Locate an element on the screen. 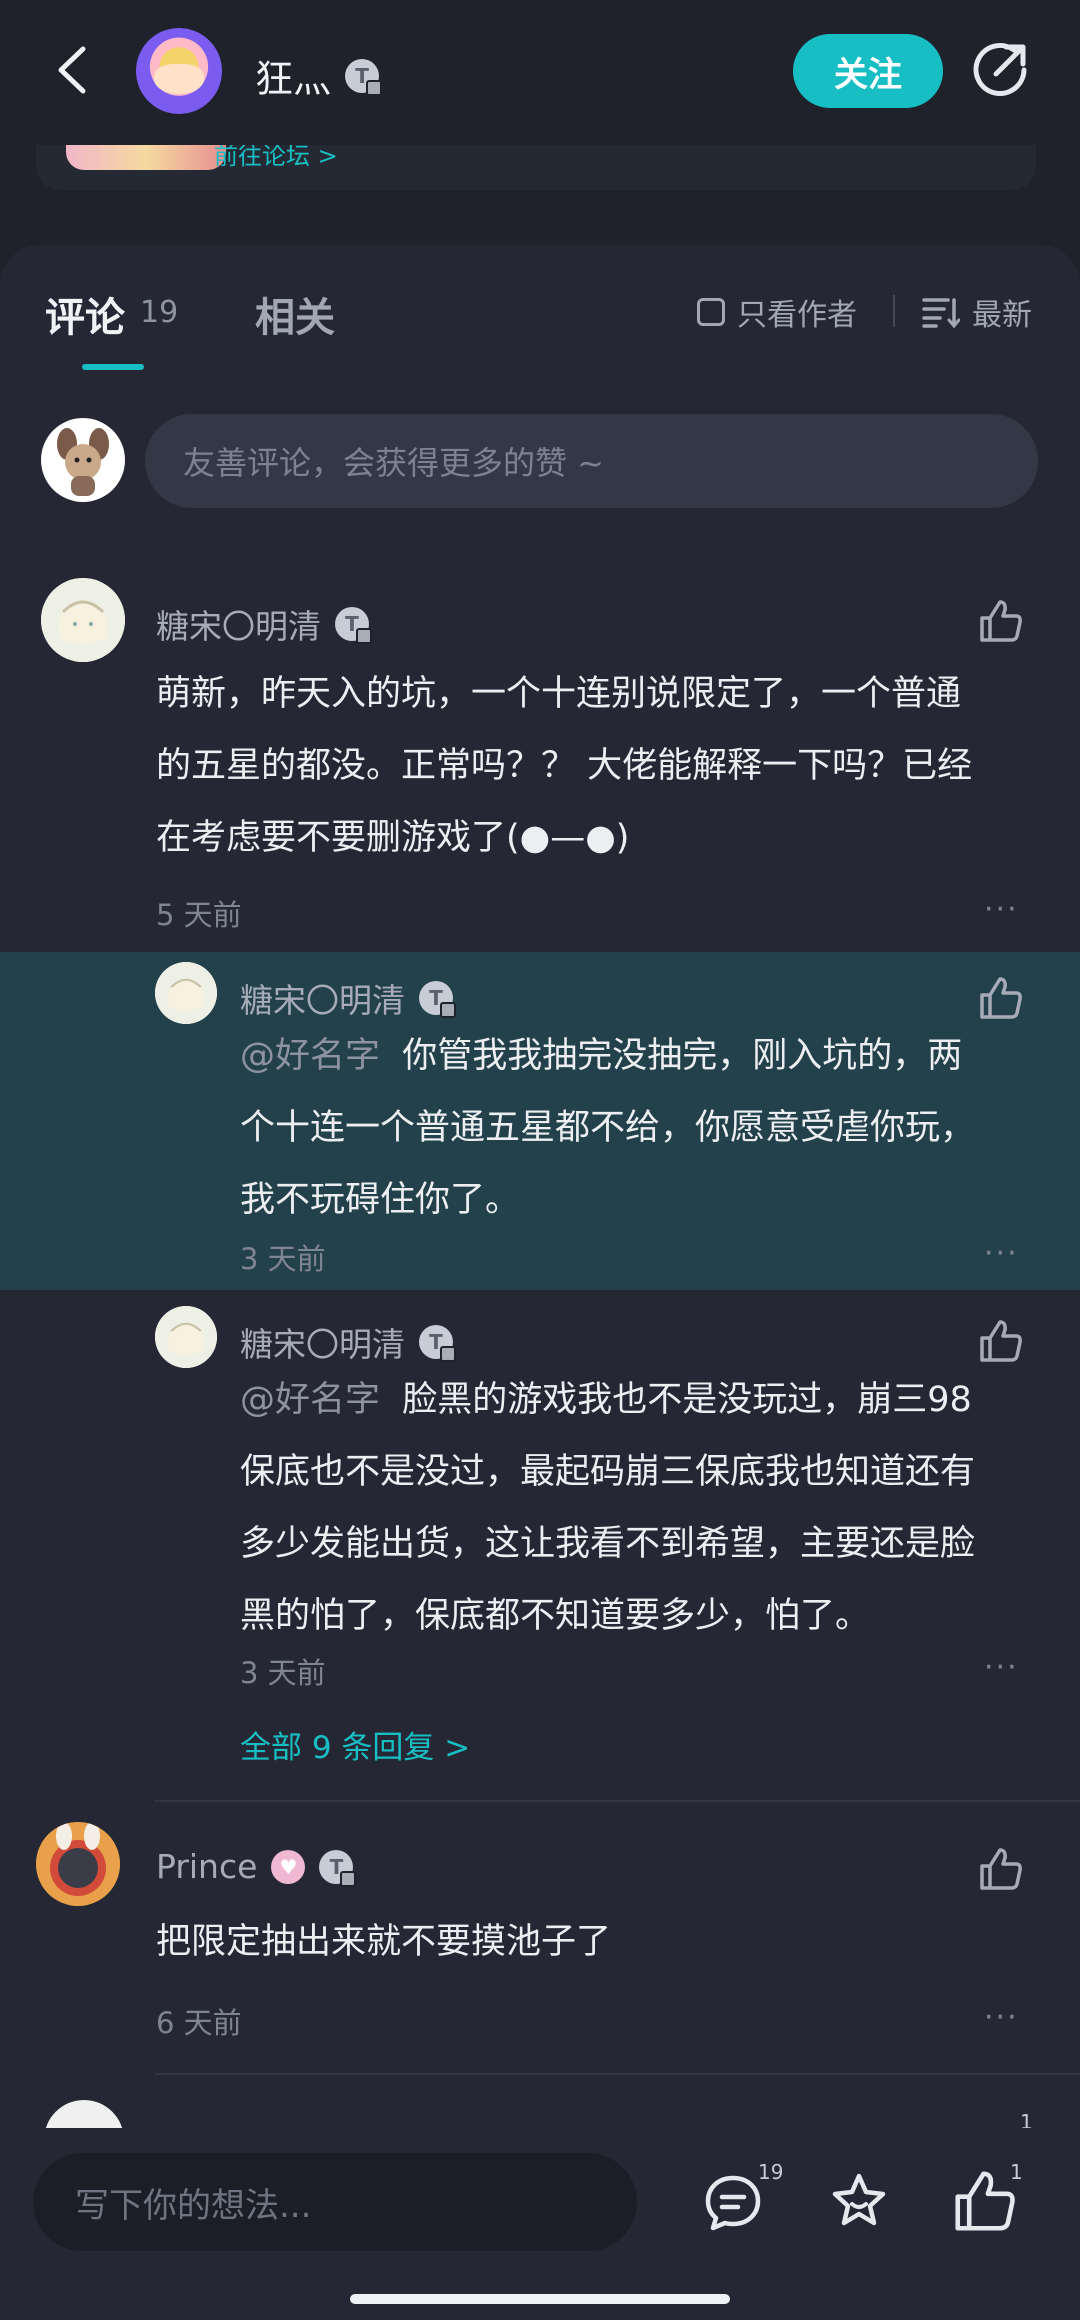  comment-text: 把限定抽出来就不要摸池子了 is located at coordinates (596, 1942).